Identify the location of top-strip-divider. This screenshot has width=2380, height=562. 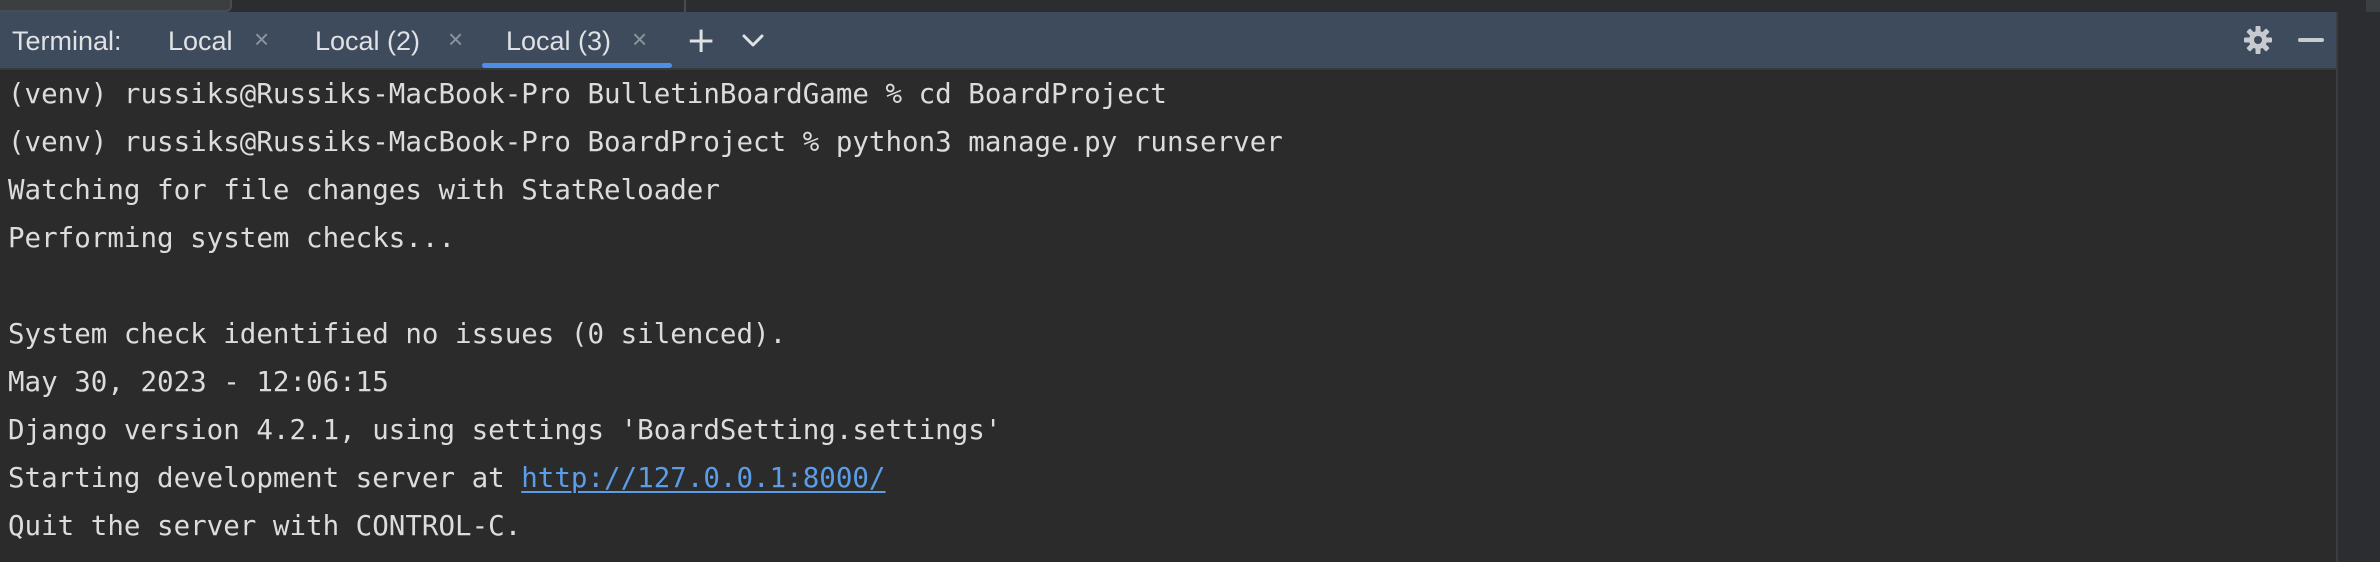
(685, 6).